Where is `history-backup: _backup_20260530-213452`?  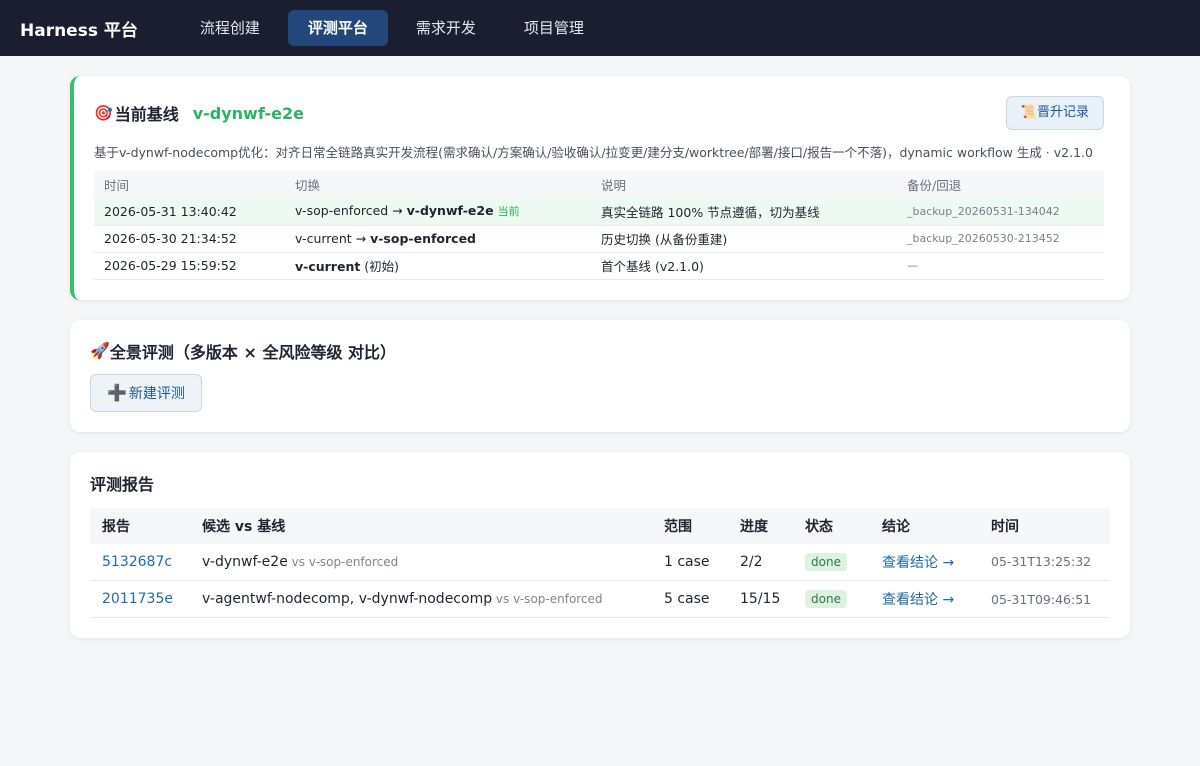
history-backup: _backup_20260530-213452 is located at coordinates (1000, 239).